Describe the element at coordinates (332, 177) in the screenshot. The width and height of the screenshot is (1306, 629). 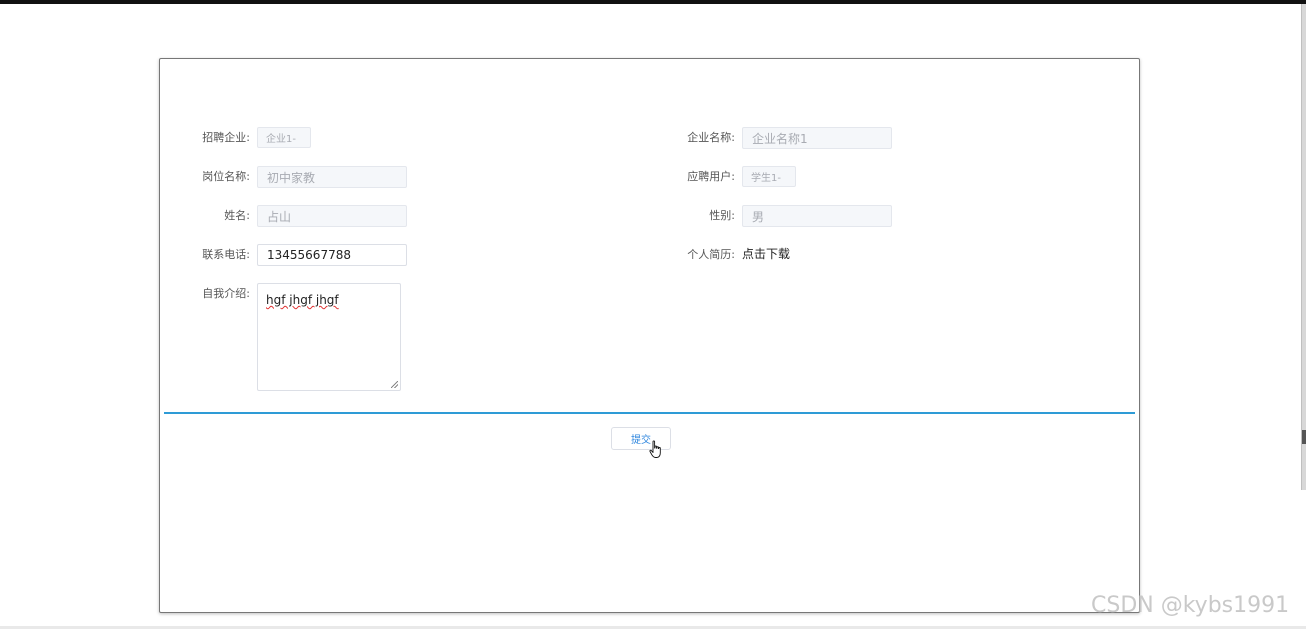
I see `position-field: 初中家教` at that location.